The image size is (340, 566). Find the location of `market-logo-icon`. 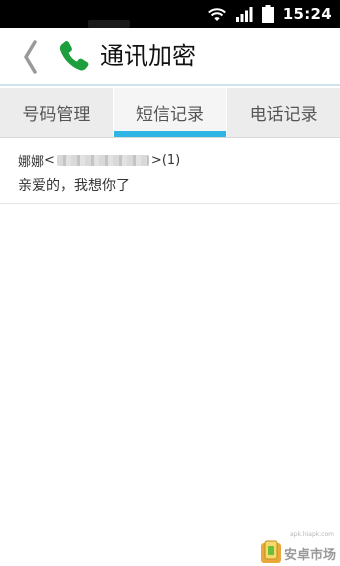

market-logo-icon is located at coordinates (270, 551).